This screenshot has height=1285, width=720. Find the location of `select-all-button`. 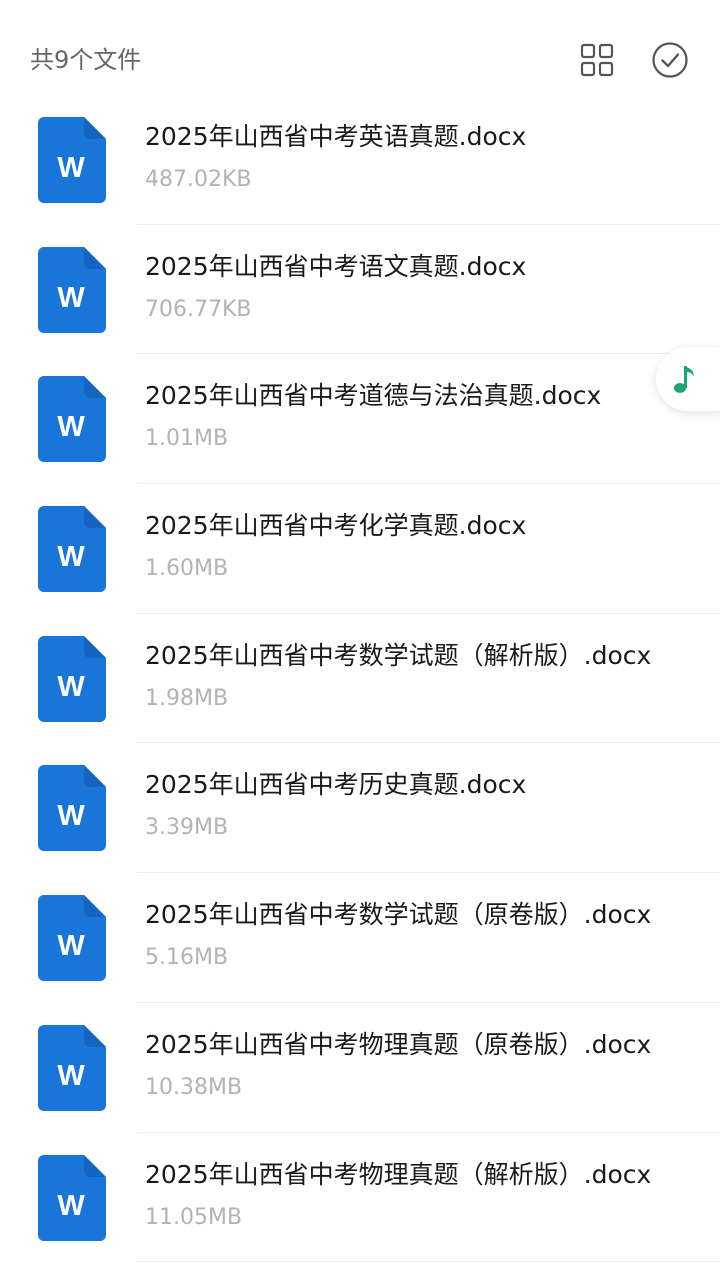

select-all-button is located at coordinates (670, 60).